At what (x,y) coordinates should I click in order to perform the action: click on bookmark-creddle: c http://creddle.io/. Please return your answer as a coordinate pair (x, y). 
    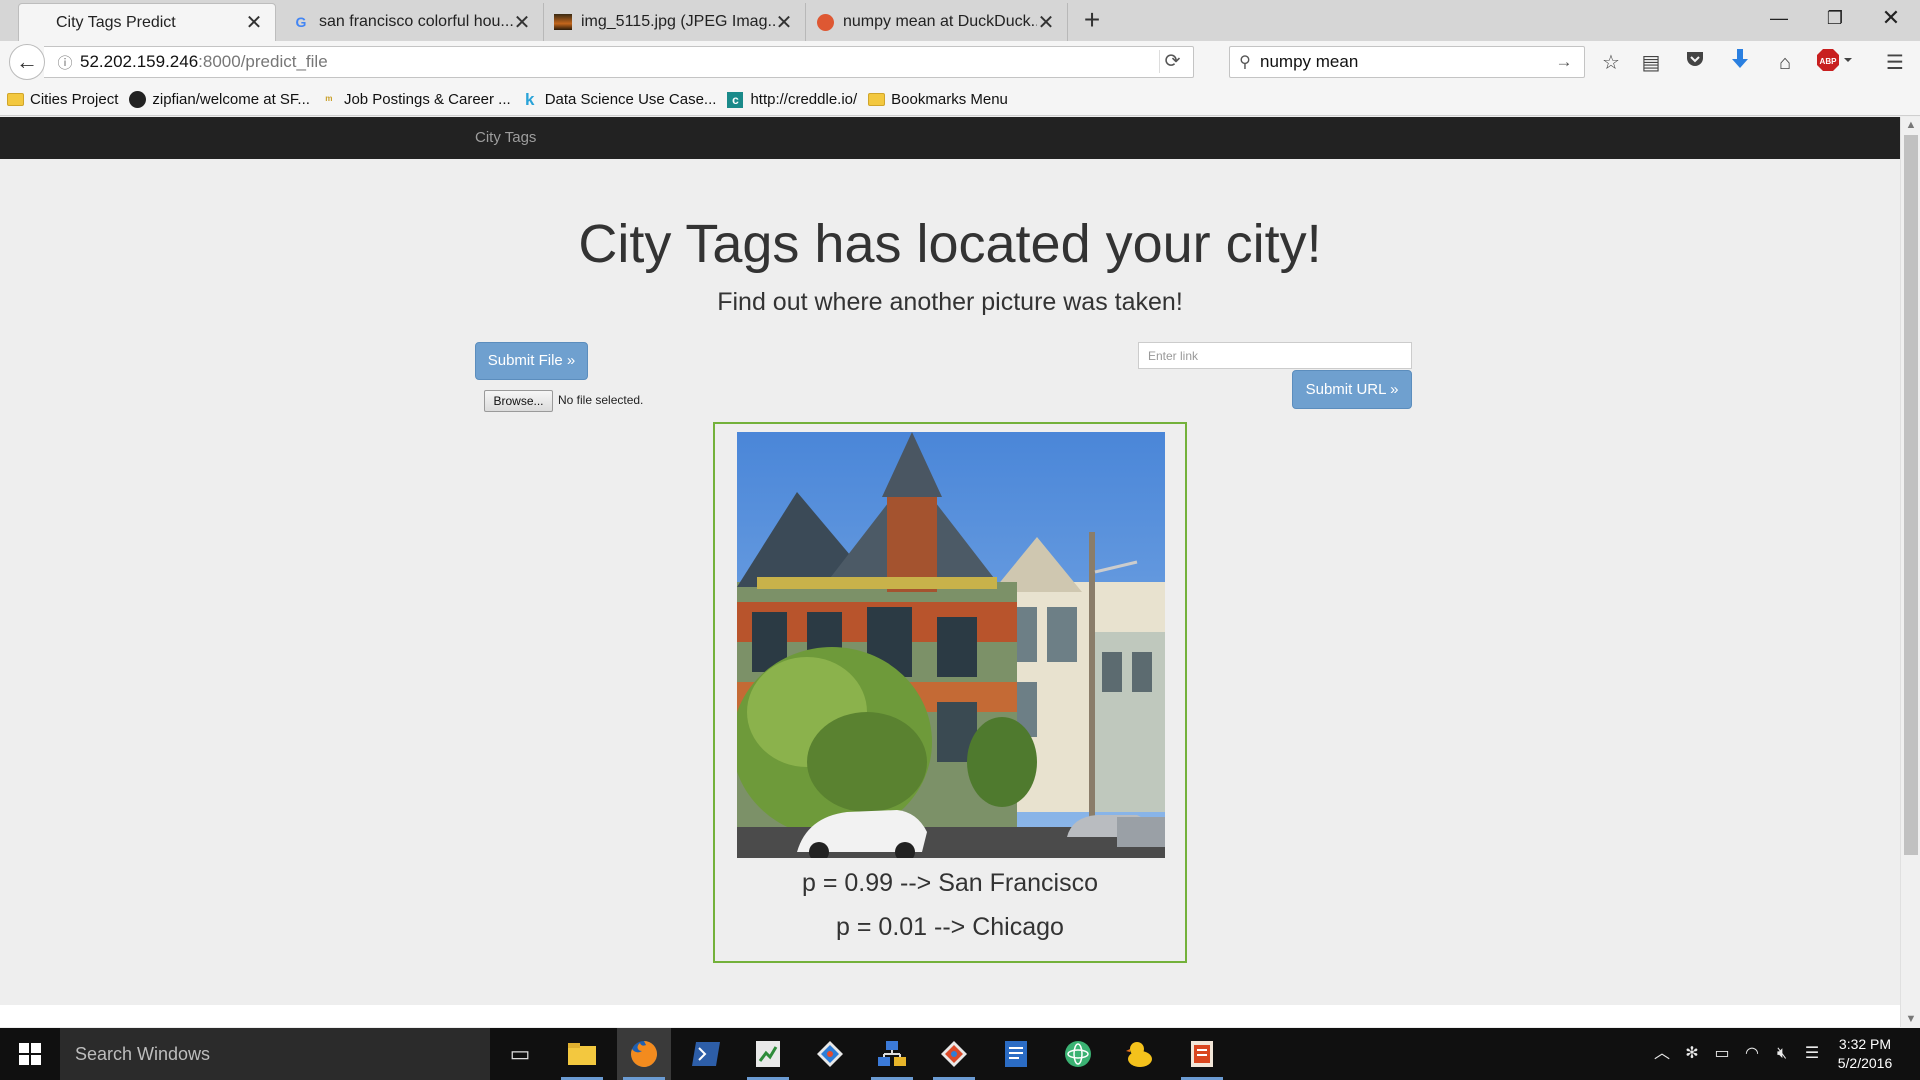
    Looking at the image, I should click on (791, 100).